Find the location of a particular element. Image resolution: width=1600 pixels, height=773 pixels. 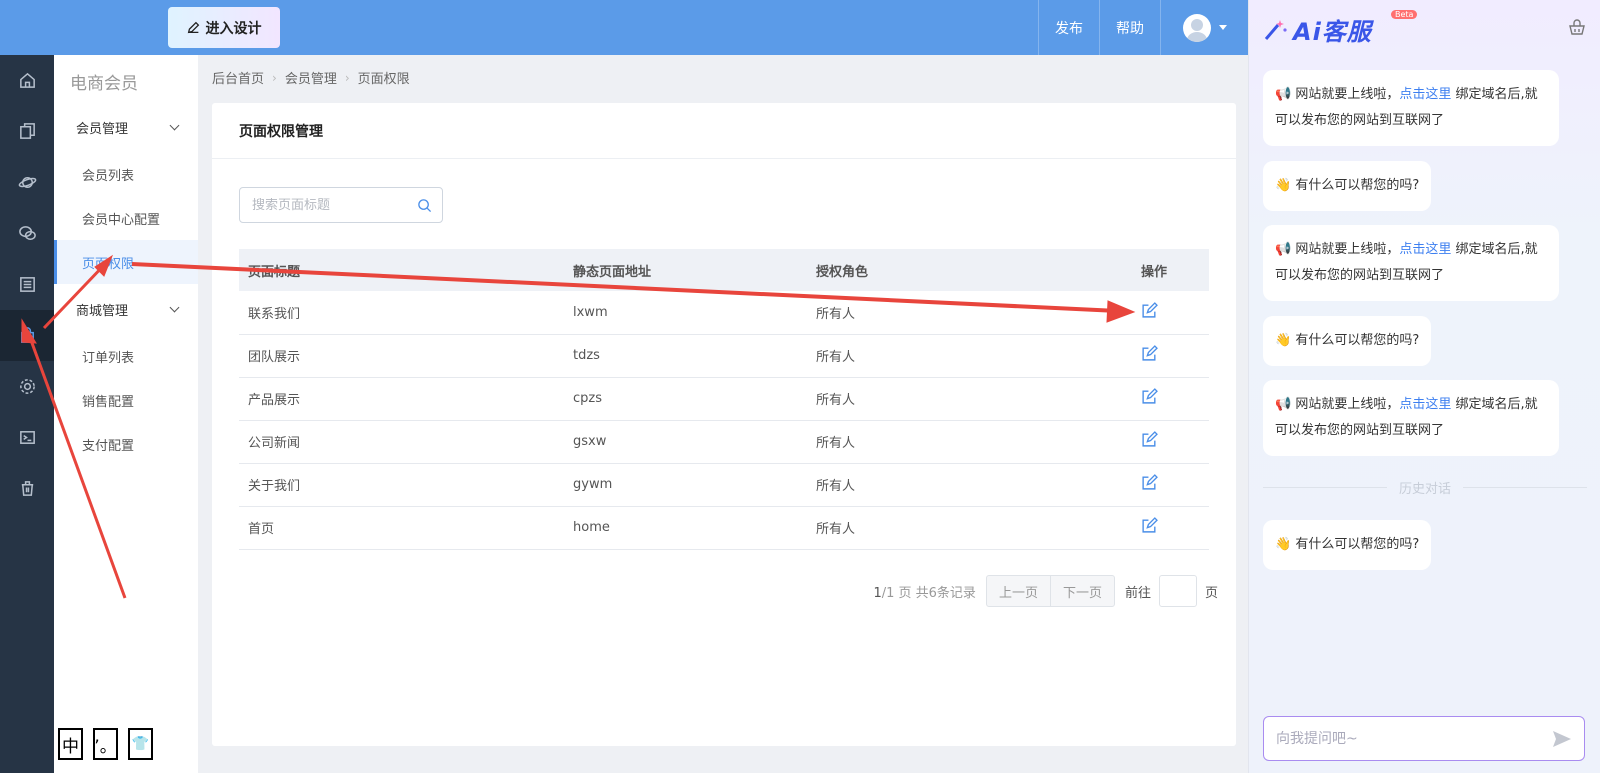

terminal-icon is located at coordinates (27, 437).